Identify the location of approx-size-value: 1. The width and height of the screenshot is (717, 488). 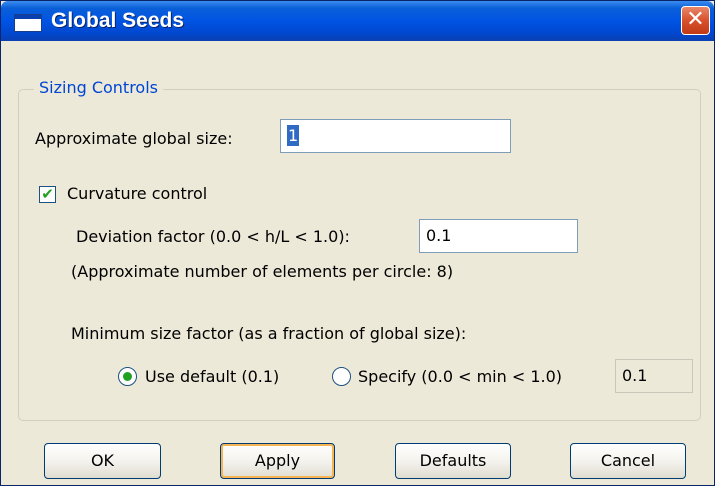
(293, 135).